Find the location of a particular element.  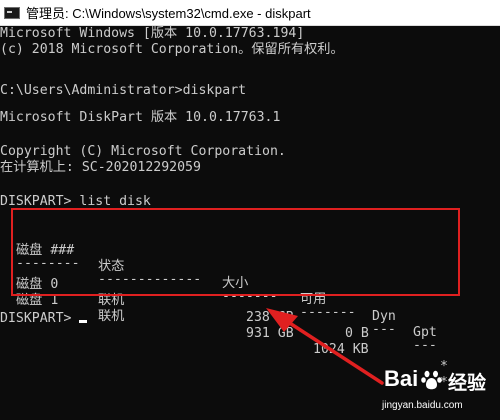

row-disk-free: 0 B is located at coordinates (357, 333).